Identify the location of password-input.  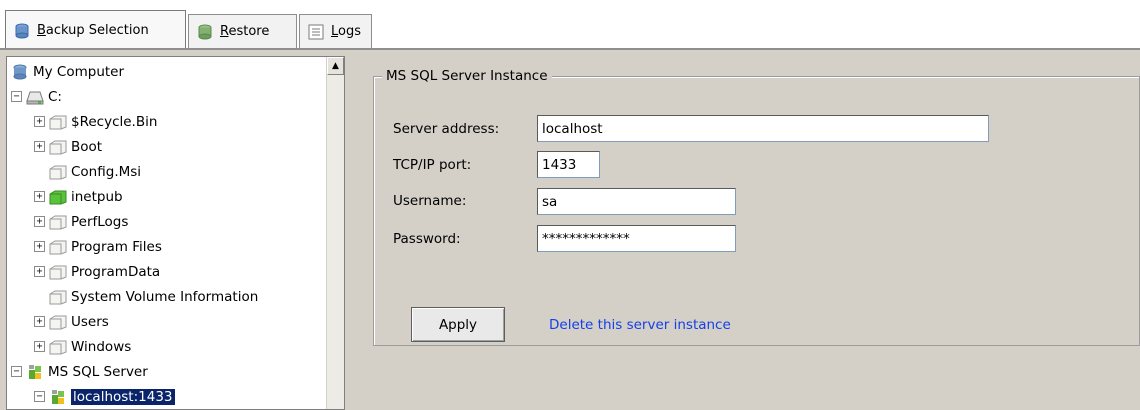
(636, 238).